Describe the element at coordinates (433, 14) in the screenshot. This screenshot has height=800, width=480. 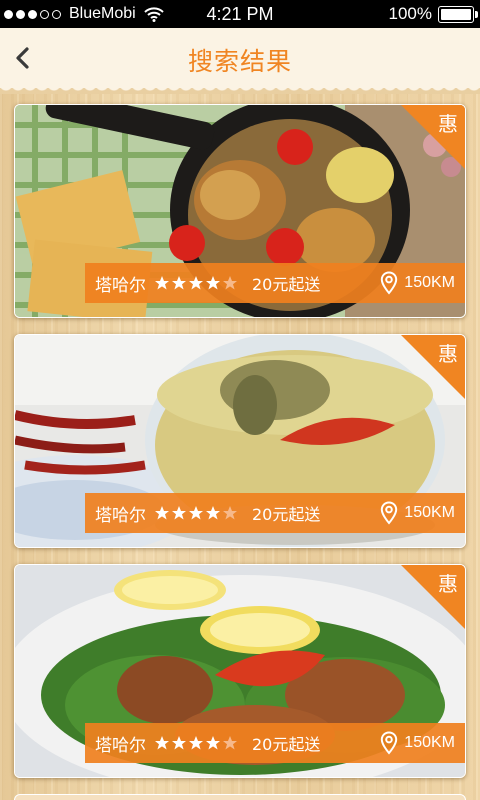
I see `status-bar-right: 100%` at that location.